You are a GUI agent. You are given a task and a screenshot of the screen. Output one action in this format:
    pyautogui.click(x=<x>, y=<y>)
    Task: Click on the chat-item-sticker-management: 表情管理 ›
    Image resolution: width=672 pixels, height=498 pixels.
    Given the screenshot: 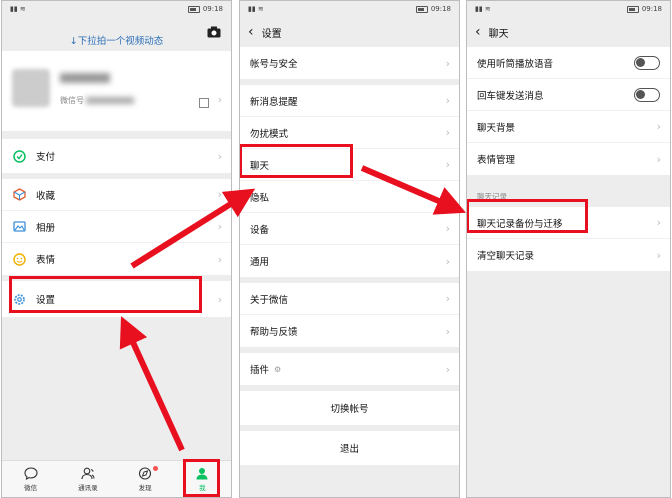 What is the action you would take?
    pyautogui.click(x=568, y=159)
    